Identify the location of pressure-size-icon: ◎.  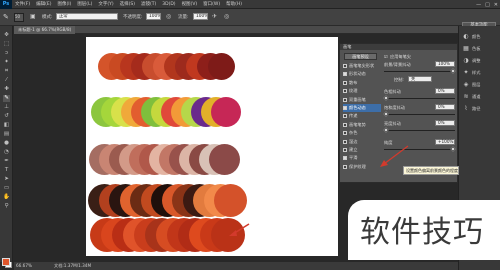
(226, 16).